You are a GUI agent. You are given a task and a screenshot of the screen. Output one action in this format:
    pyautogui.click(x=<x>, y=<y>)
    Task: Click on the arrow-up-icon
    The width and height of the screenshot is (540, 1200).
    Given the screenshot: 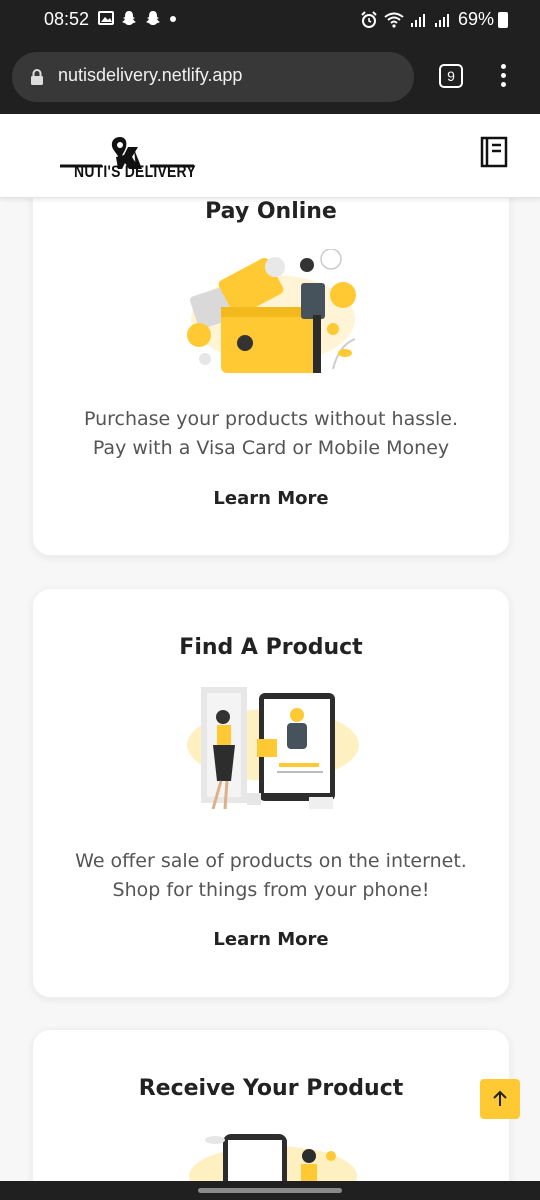 What is the action you would take?
    pyautogui.click(x=500, y=1098)
    